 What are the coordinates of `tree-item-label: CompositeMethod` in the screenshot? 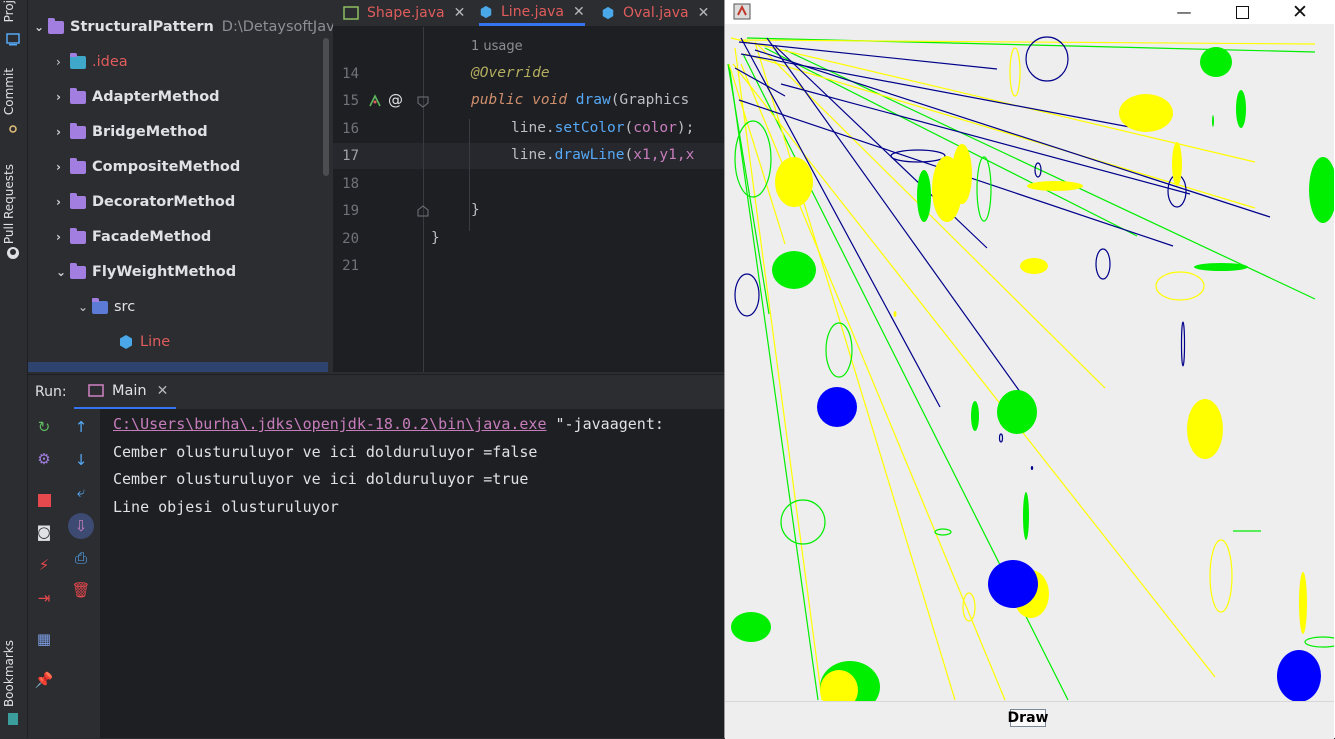 It's located at (166, 167).